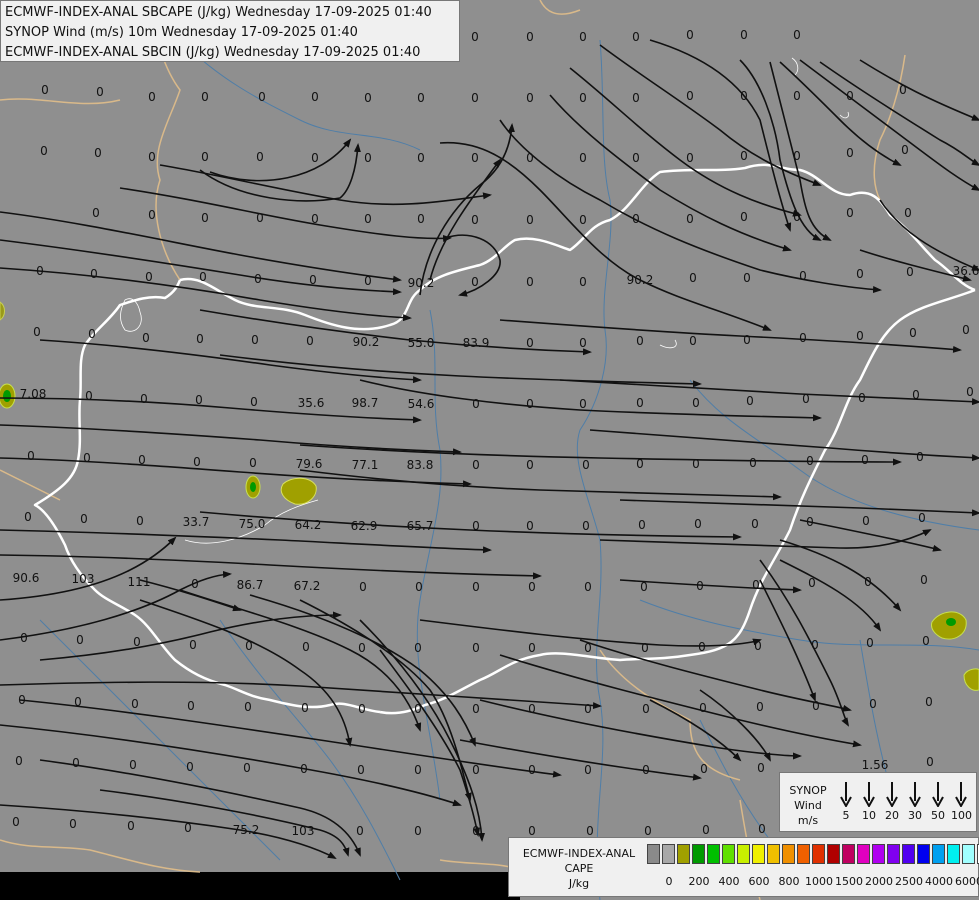  Describe the element at coordinates (246, 830) in the screenshot. I see `cape-value-label: 75.2` at that location.